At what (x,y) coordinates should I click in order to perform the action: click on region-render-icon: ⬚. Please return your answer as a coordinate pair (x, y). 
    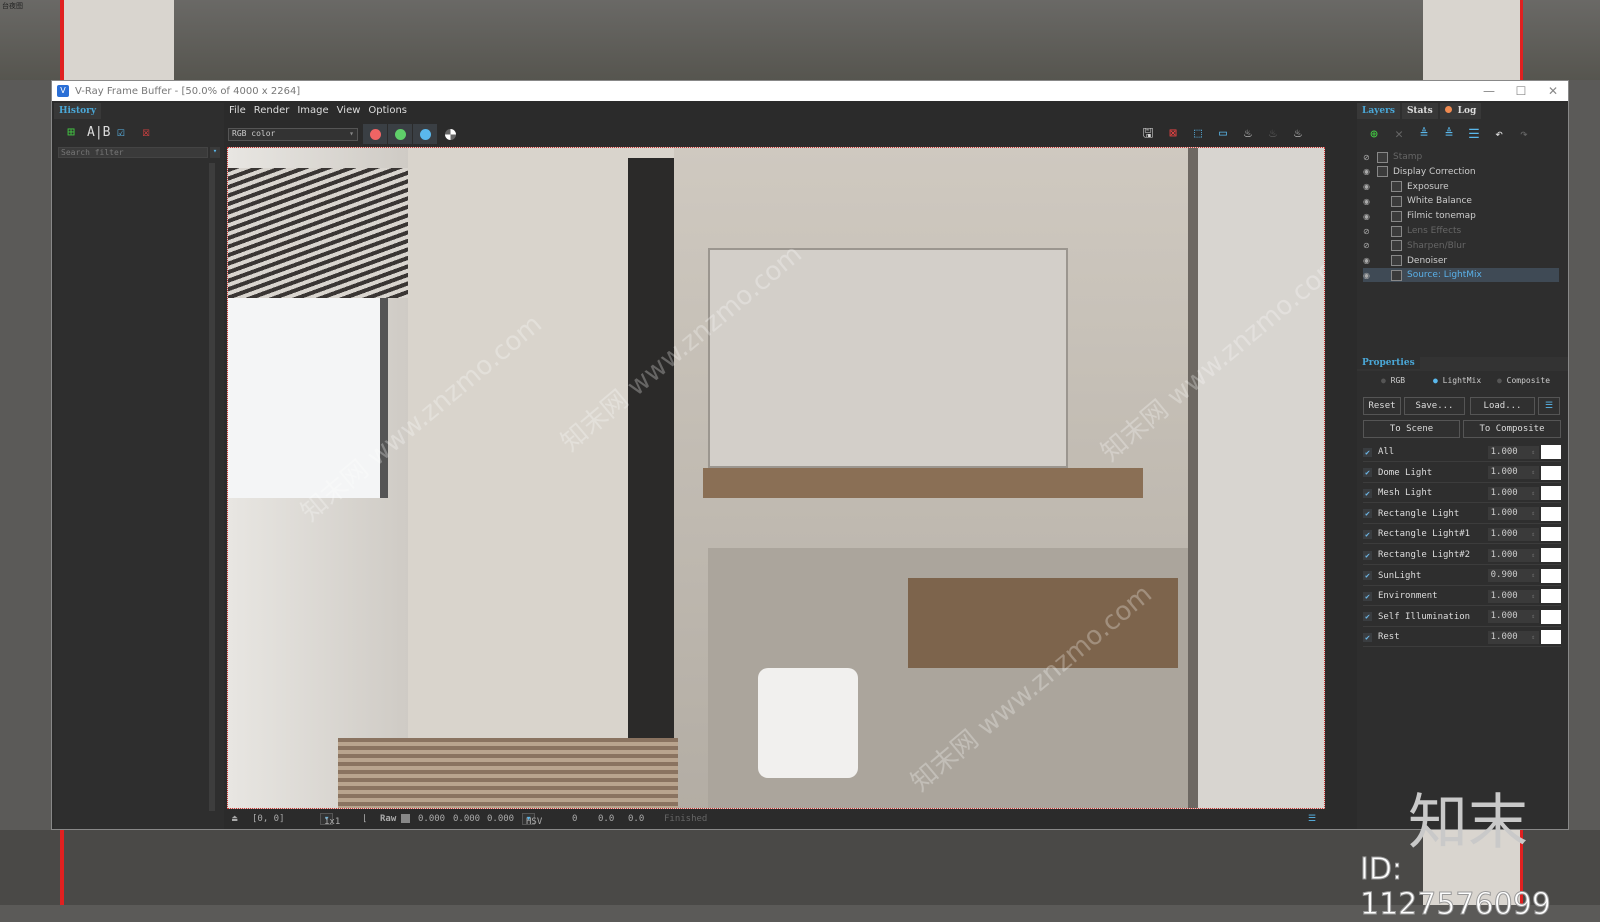
    Looking at the image, I should click on (1198, 134).